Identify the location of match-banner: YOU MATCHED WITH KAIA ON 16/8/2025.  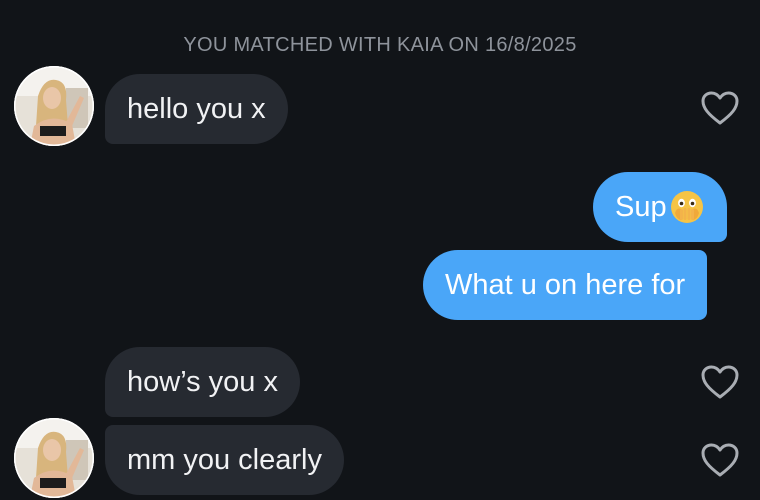
(380, 45).